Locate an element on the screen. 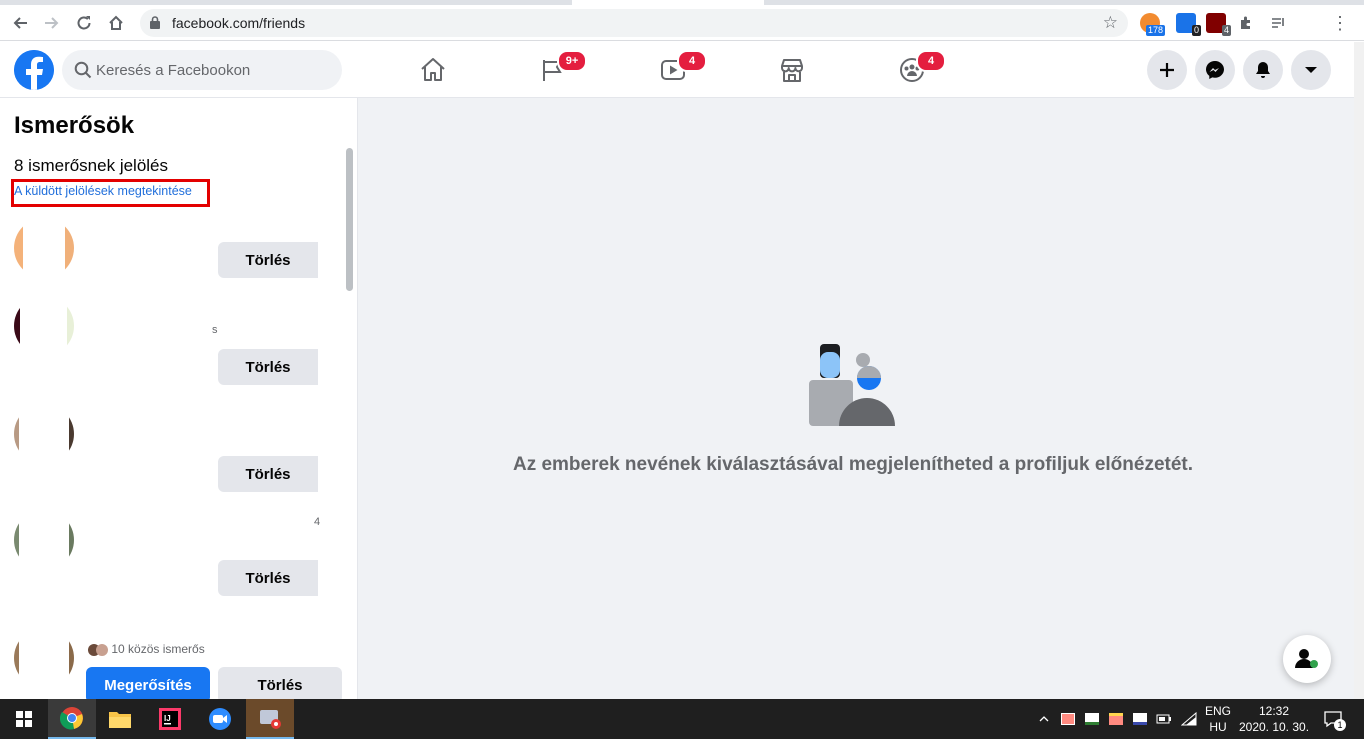 The image size is (1364, 739). battery-icon is located at coordinates (1164, 719).